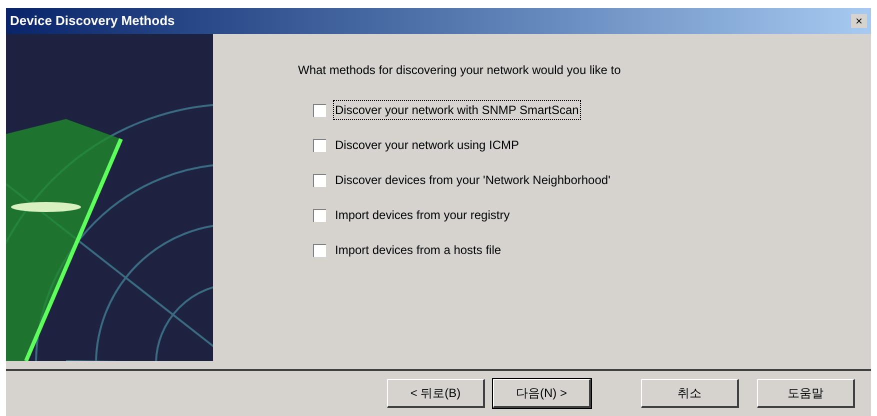 This screenshot has width=877, height=416. I want to click on checkbox-label: Import devices from a hosts file, so click(418, 250).